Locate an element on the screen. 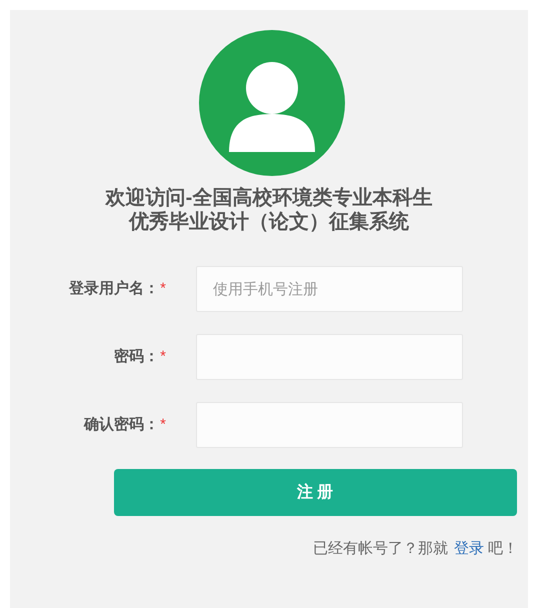 The width and height of the screenshot is (536, 608). user-avatar-icon is located at coordinates (272, 103).